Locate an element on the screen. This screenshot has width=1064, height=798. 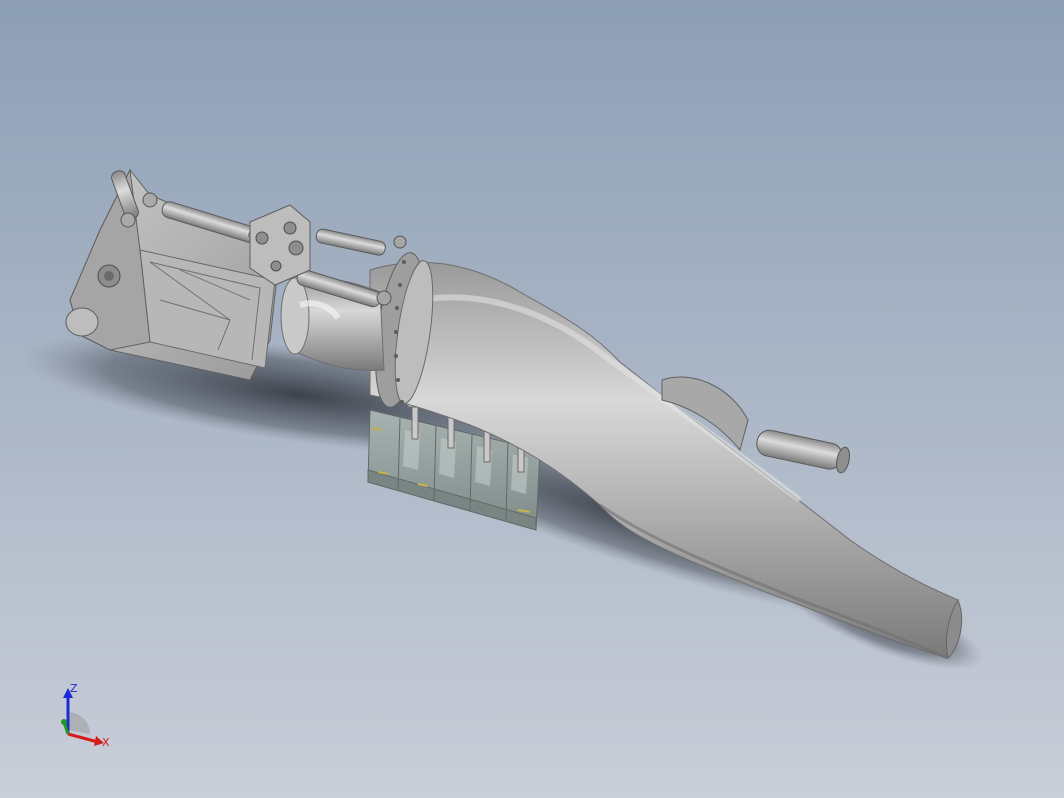
triad-plane-icon is located at coordinates (79, 723).